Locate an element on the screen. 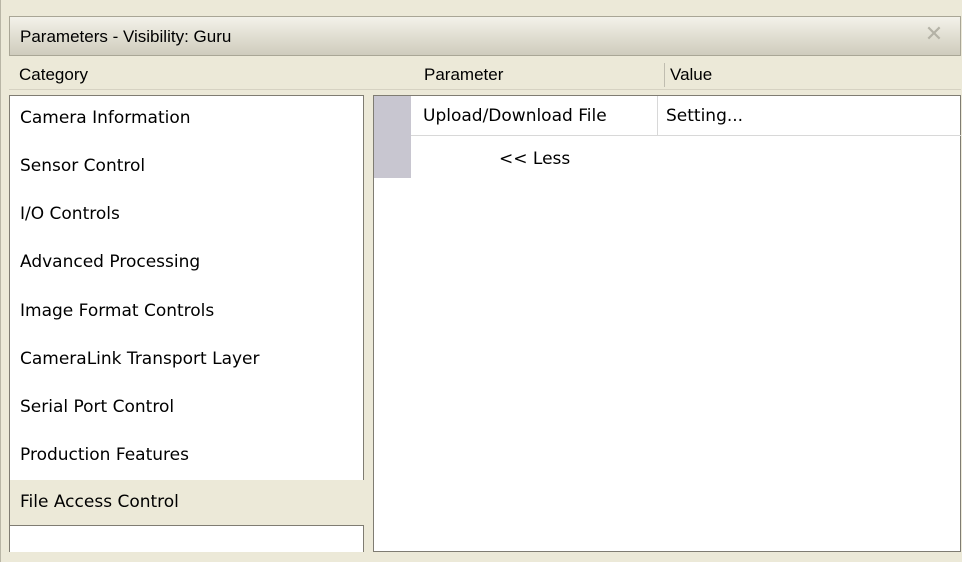  parameter-name: Upload/Download File is located at coordinates (515, 116).